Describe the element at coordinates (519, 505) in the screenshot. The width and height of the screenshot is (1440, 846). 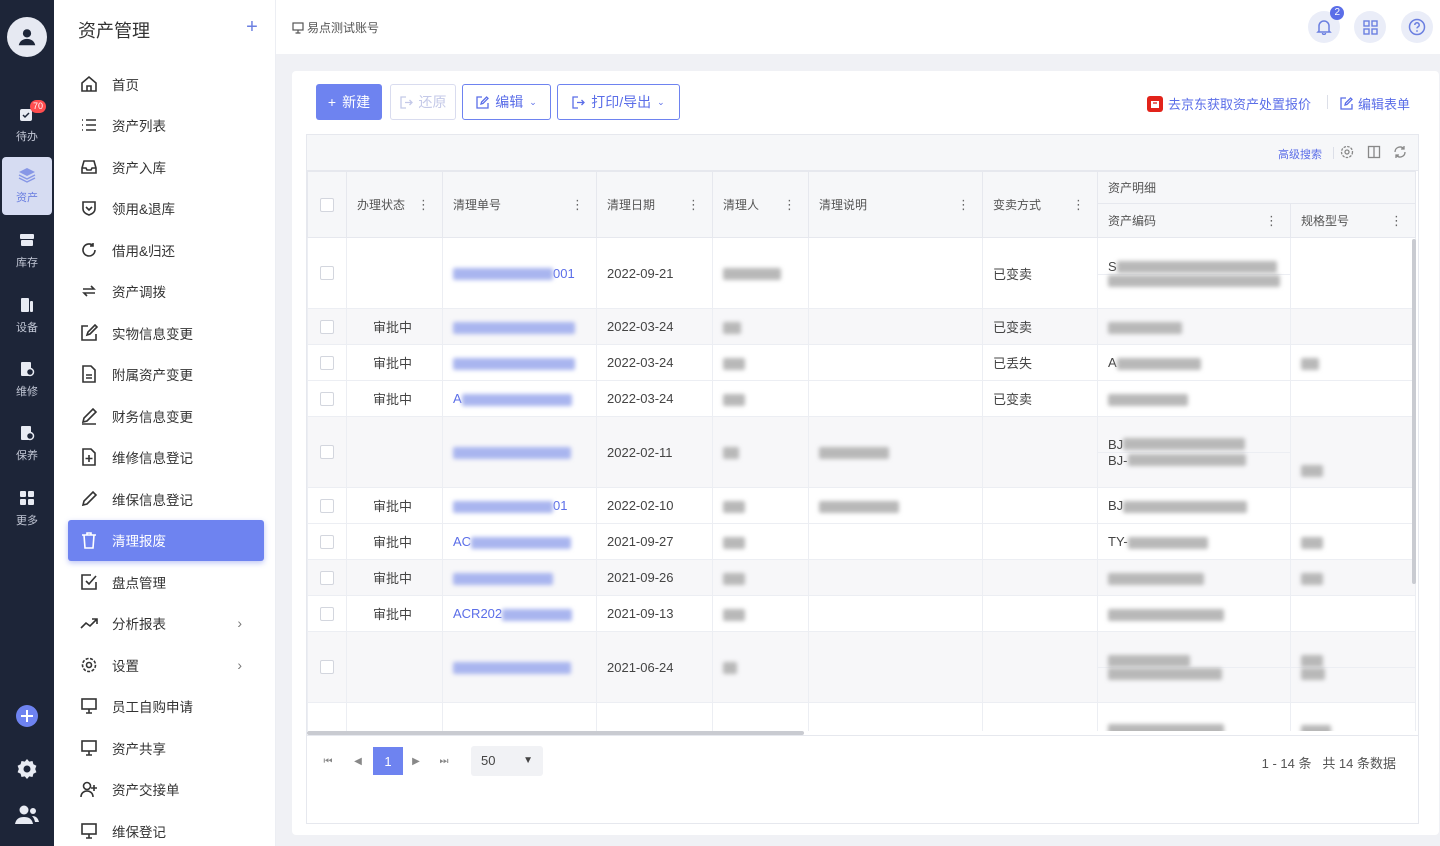
I see `cell-order-no: 01` at that location.